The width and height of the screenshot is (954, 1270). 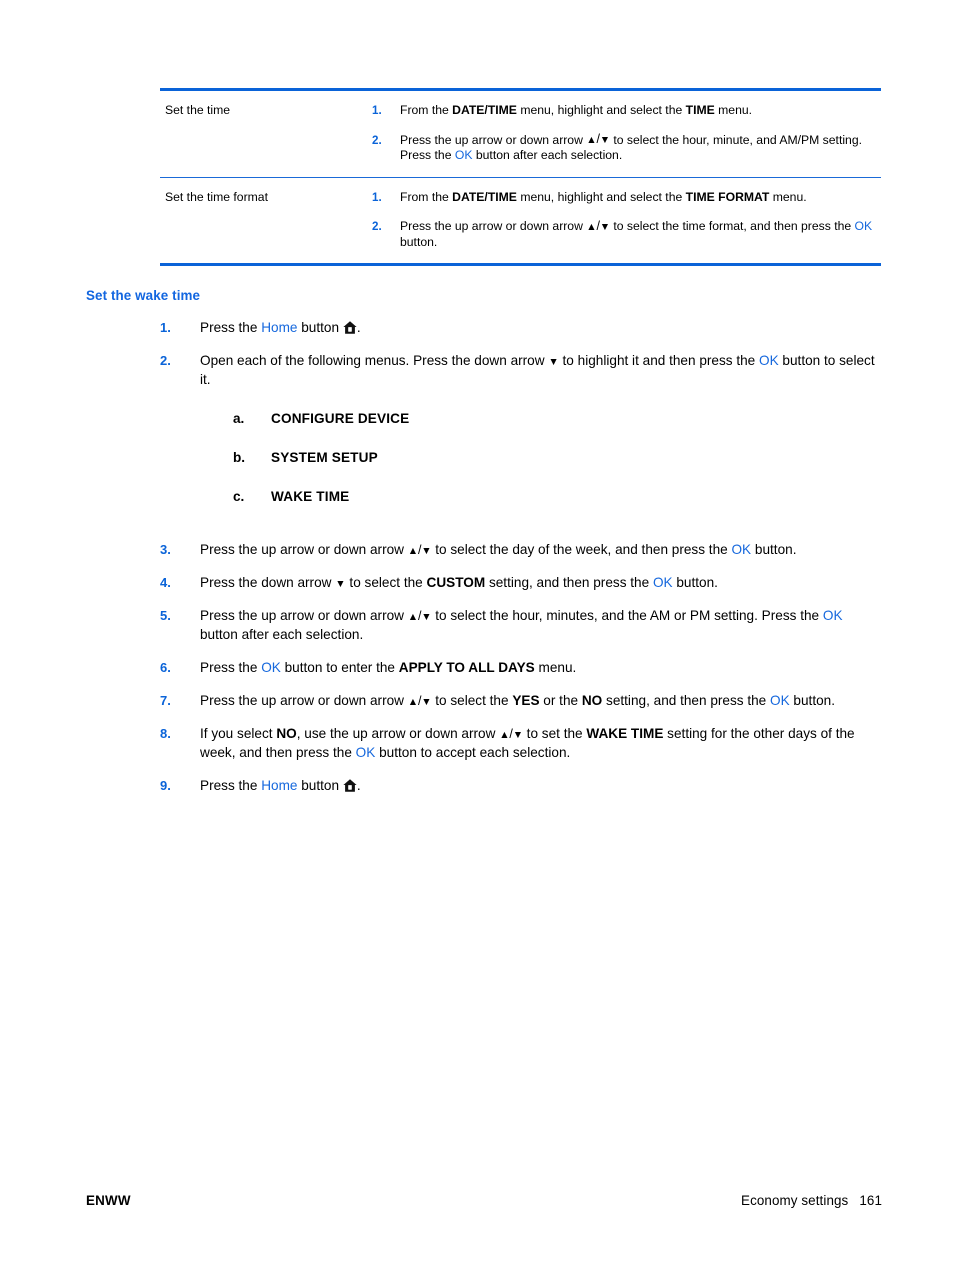 What do you see at coordinates (165, 785) in the screenshot?
I see `step-number: 9.` at bounding box center [165, 785].